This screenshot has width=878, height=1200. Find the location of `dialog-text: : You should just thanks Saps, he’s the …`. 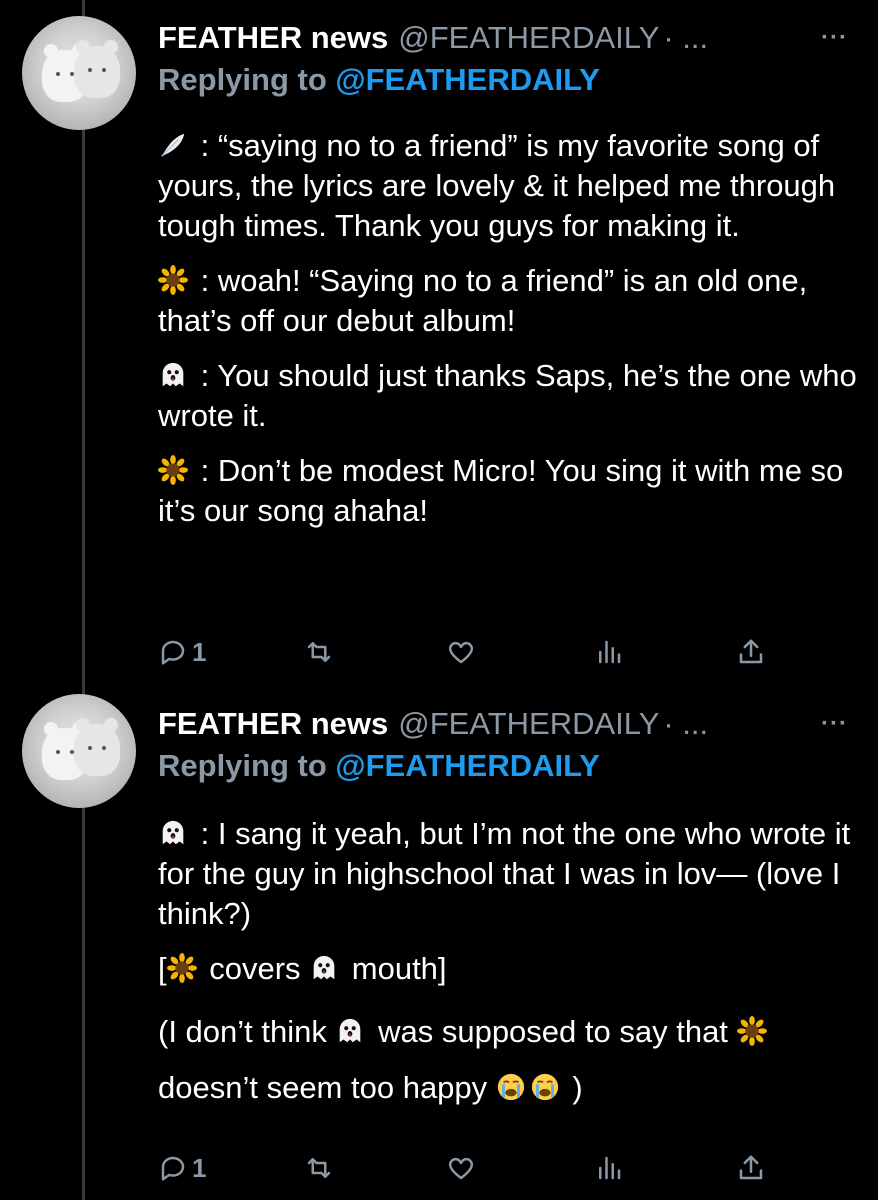

dialog-text: : You should just thanks Saps, he’s the … is located at coordinates (507, 395).